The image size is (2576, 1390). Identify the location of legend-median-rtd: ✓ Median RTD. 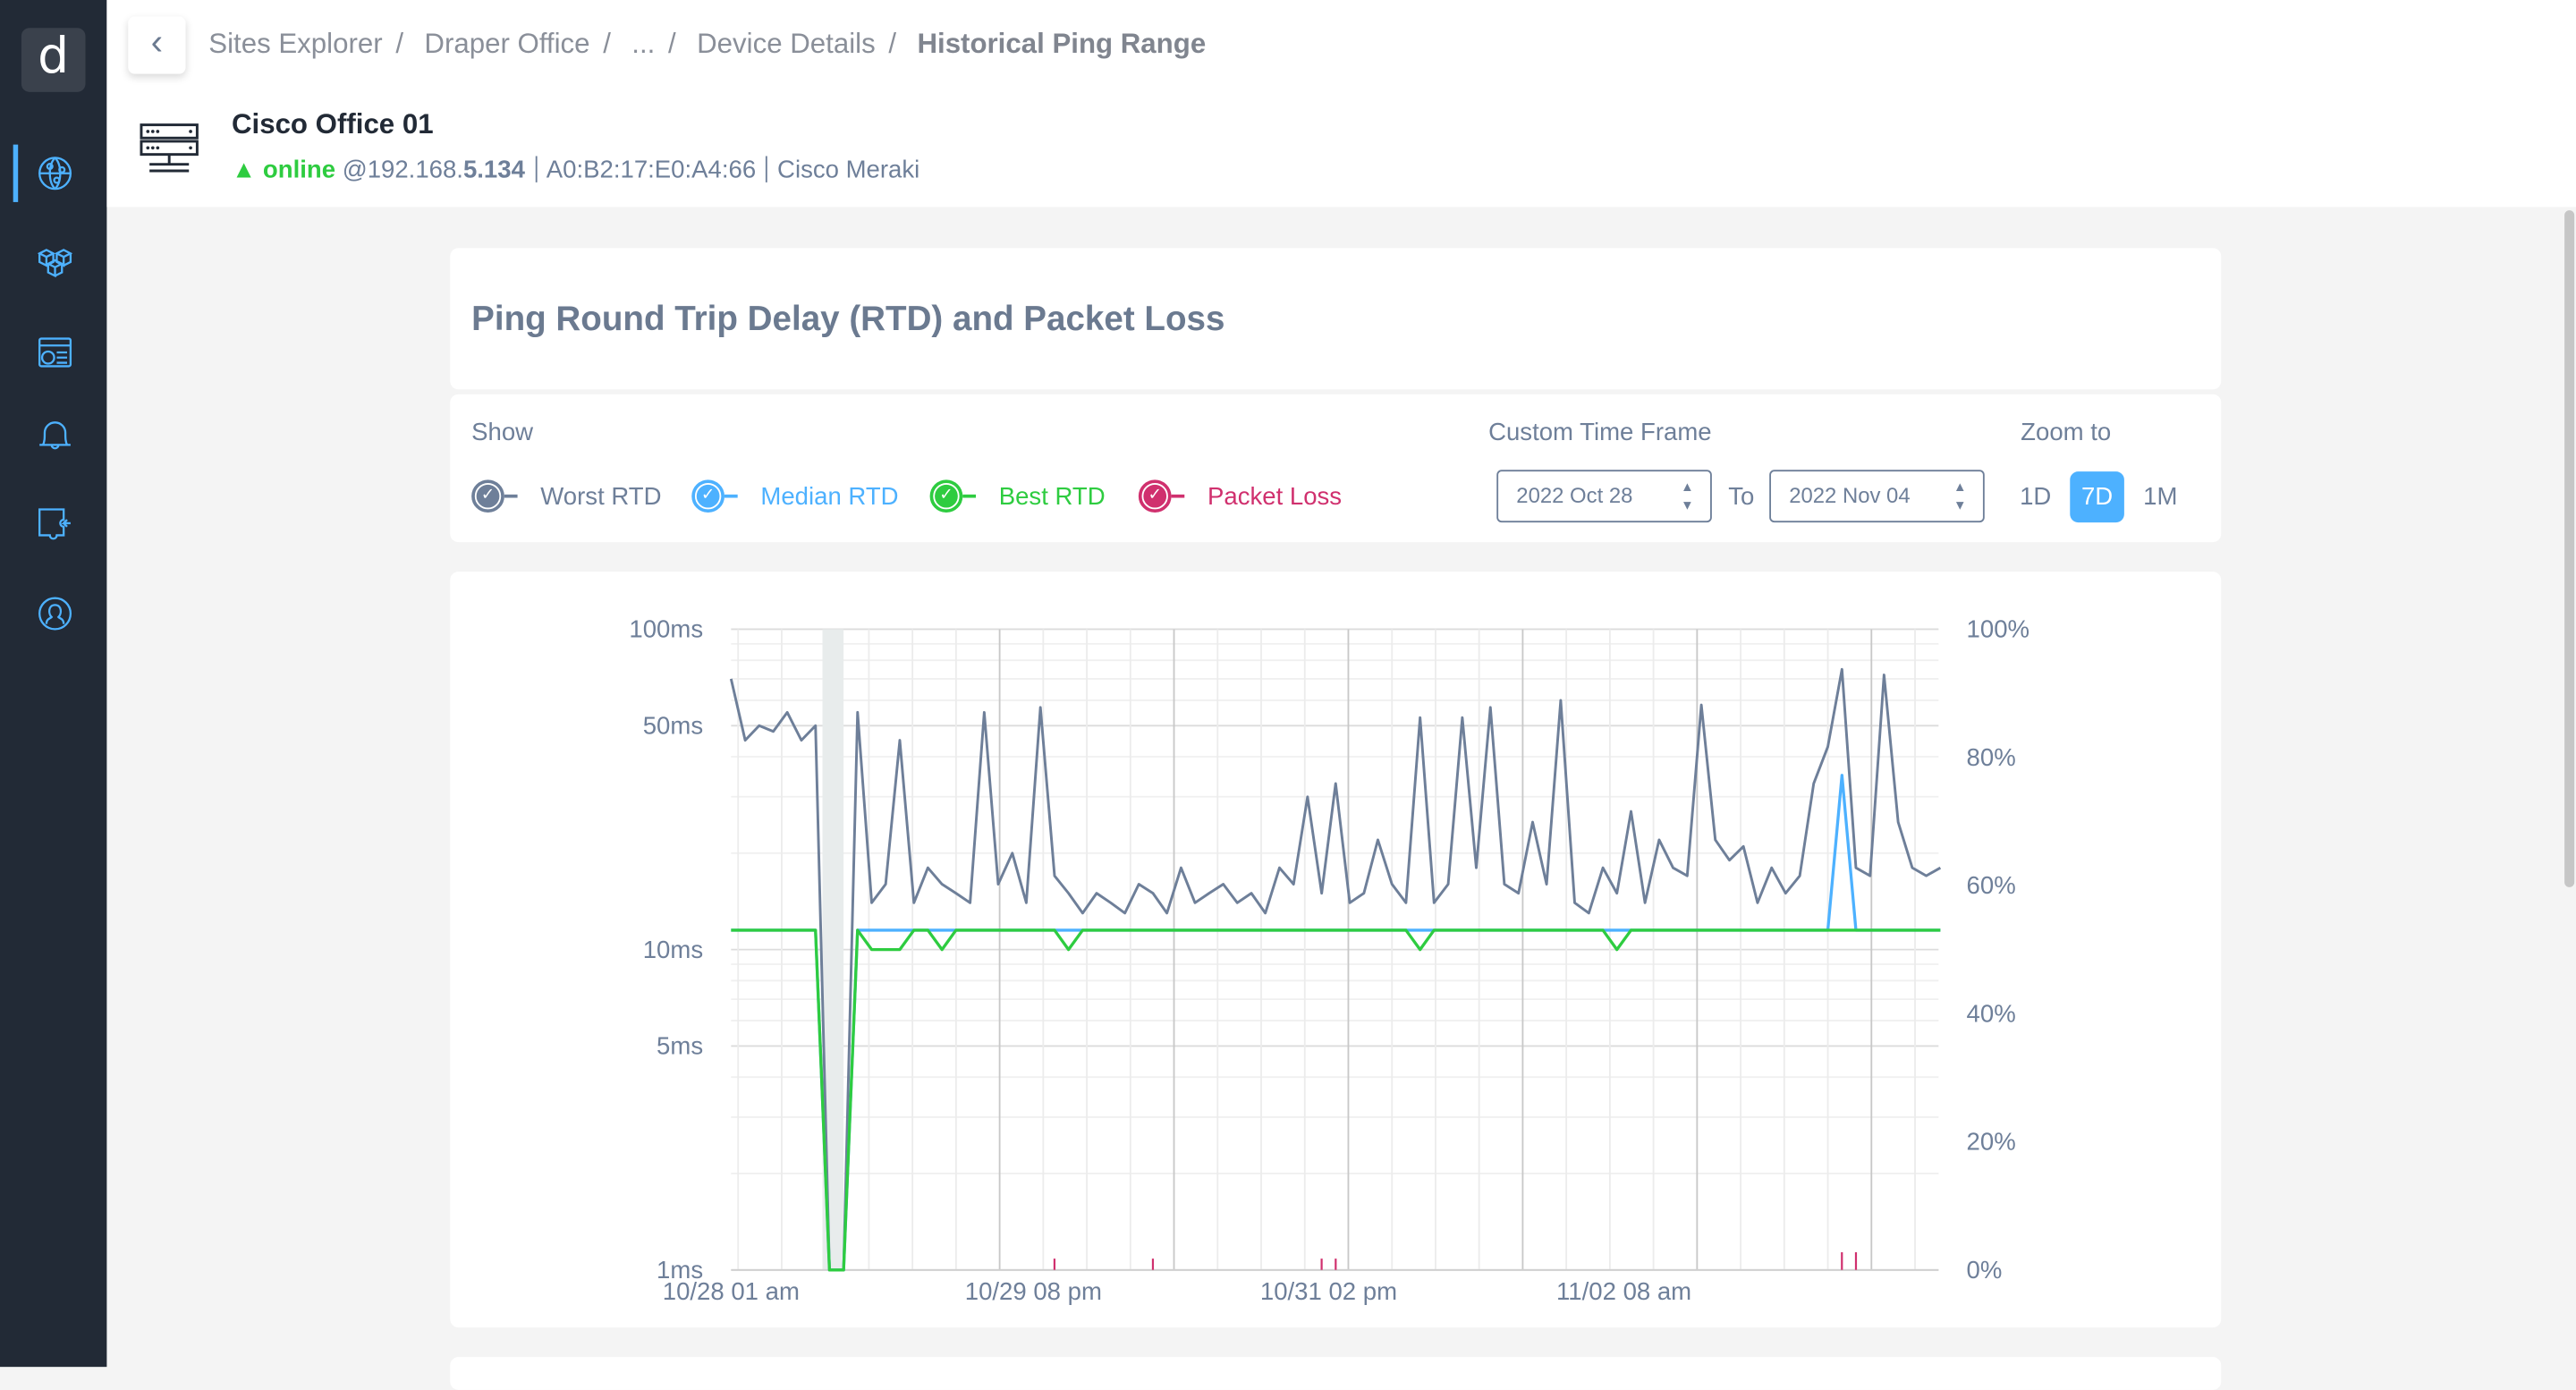
(795, 495).